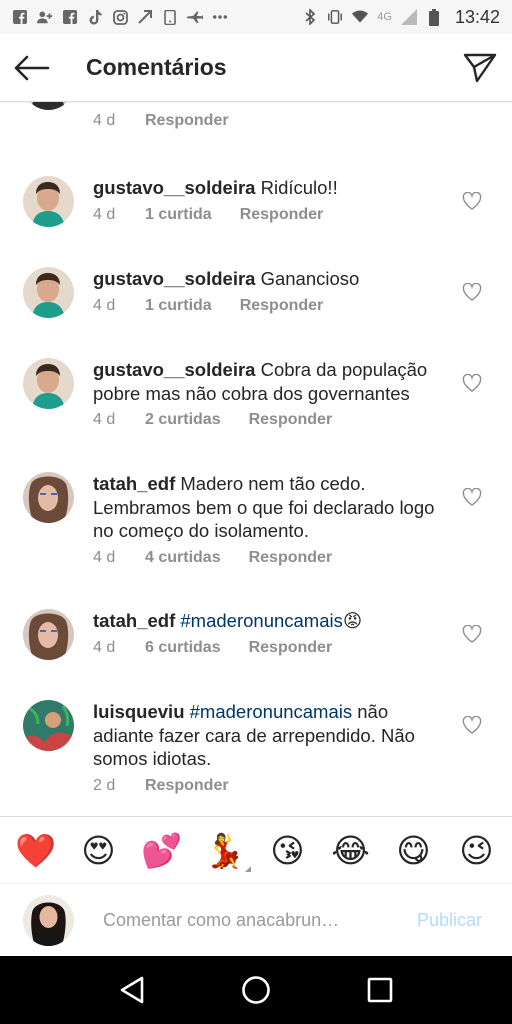 The image size is (512, 1024). I want to click on nav-home-button, so click(256, 990).